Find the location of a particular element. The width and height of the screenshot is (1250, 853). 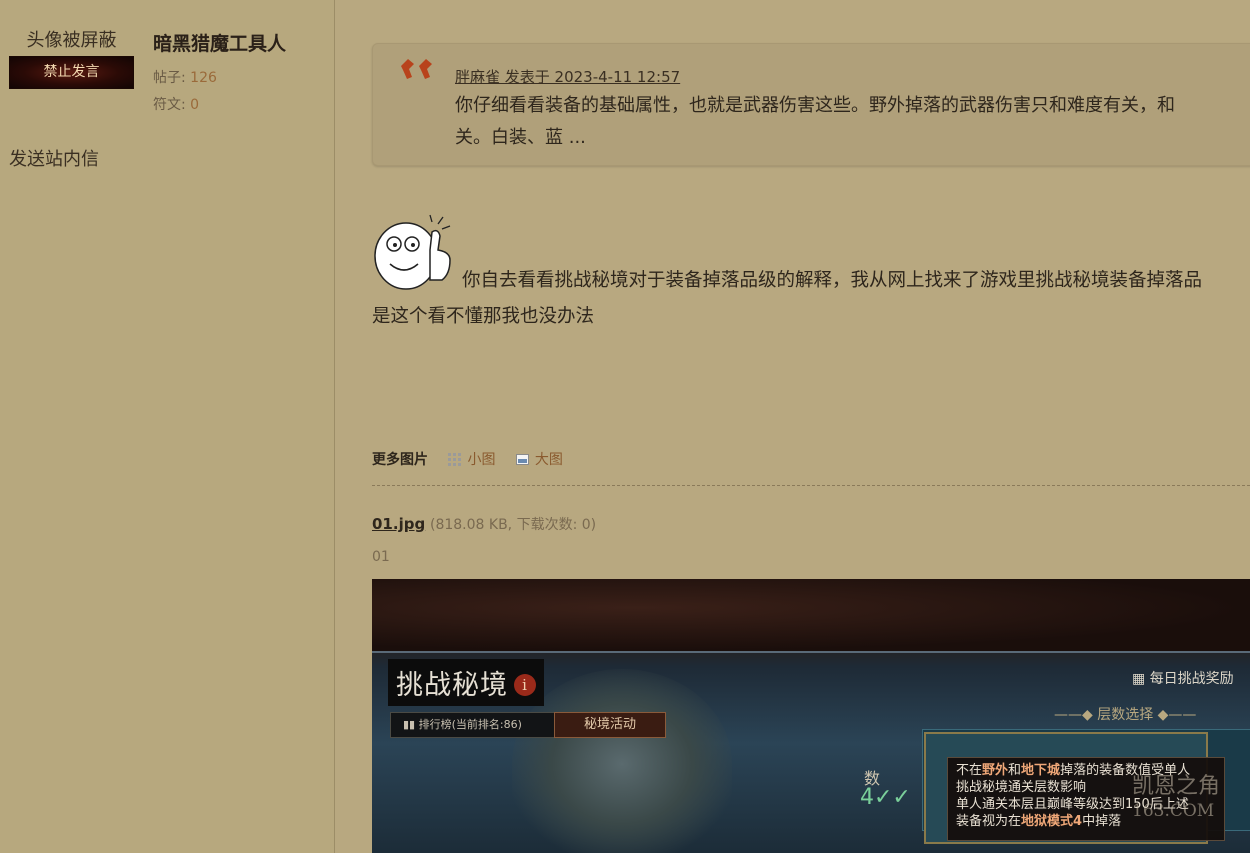

image-backdrop is located at coordinates (811, 615).